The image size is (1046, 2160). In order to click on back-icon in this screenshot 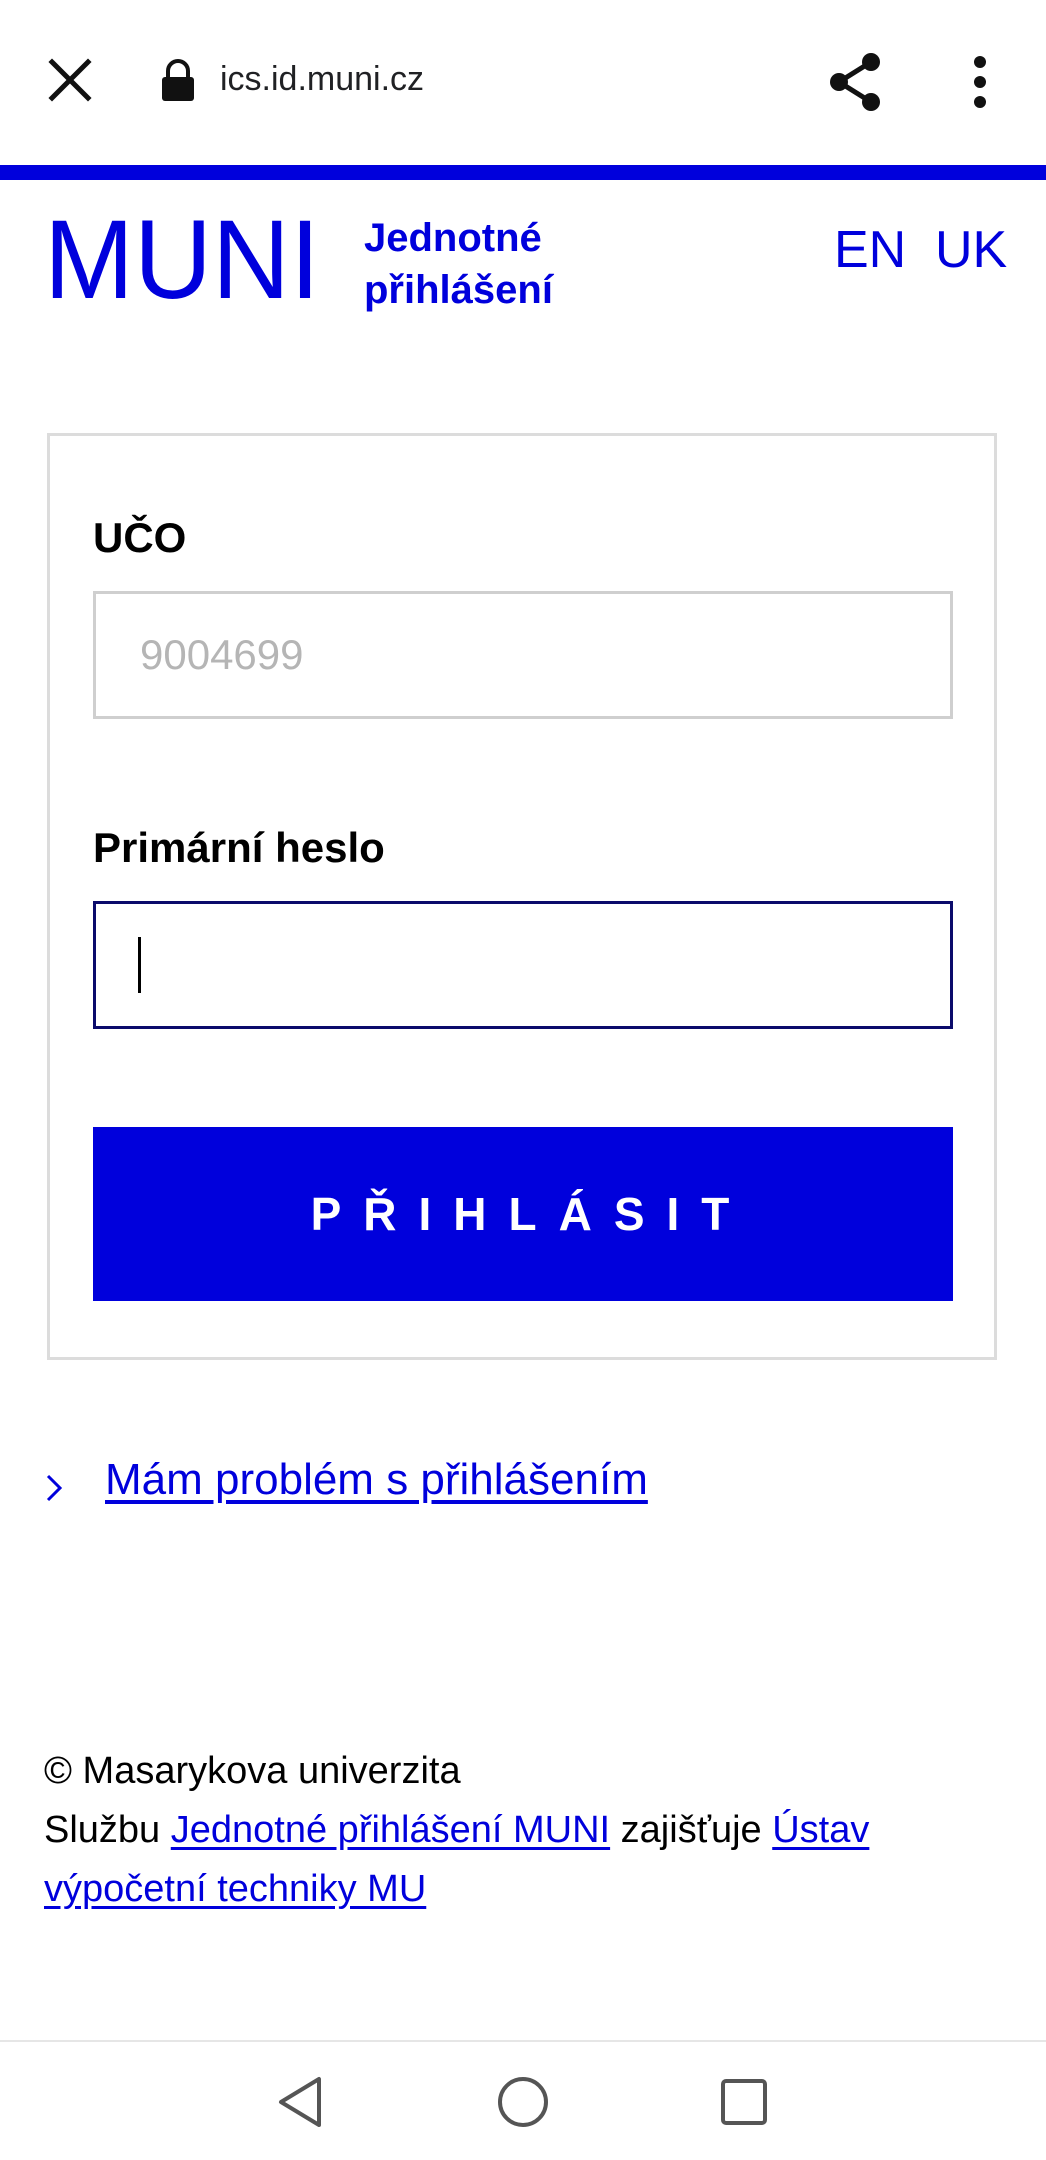, I will do `click(300, 2102)`.